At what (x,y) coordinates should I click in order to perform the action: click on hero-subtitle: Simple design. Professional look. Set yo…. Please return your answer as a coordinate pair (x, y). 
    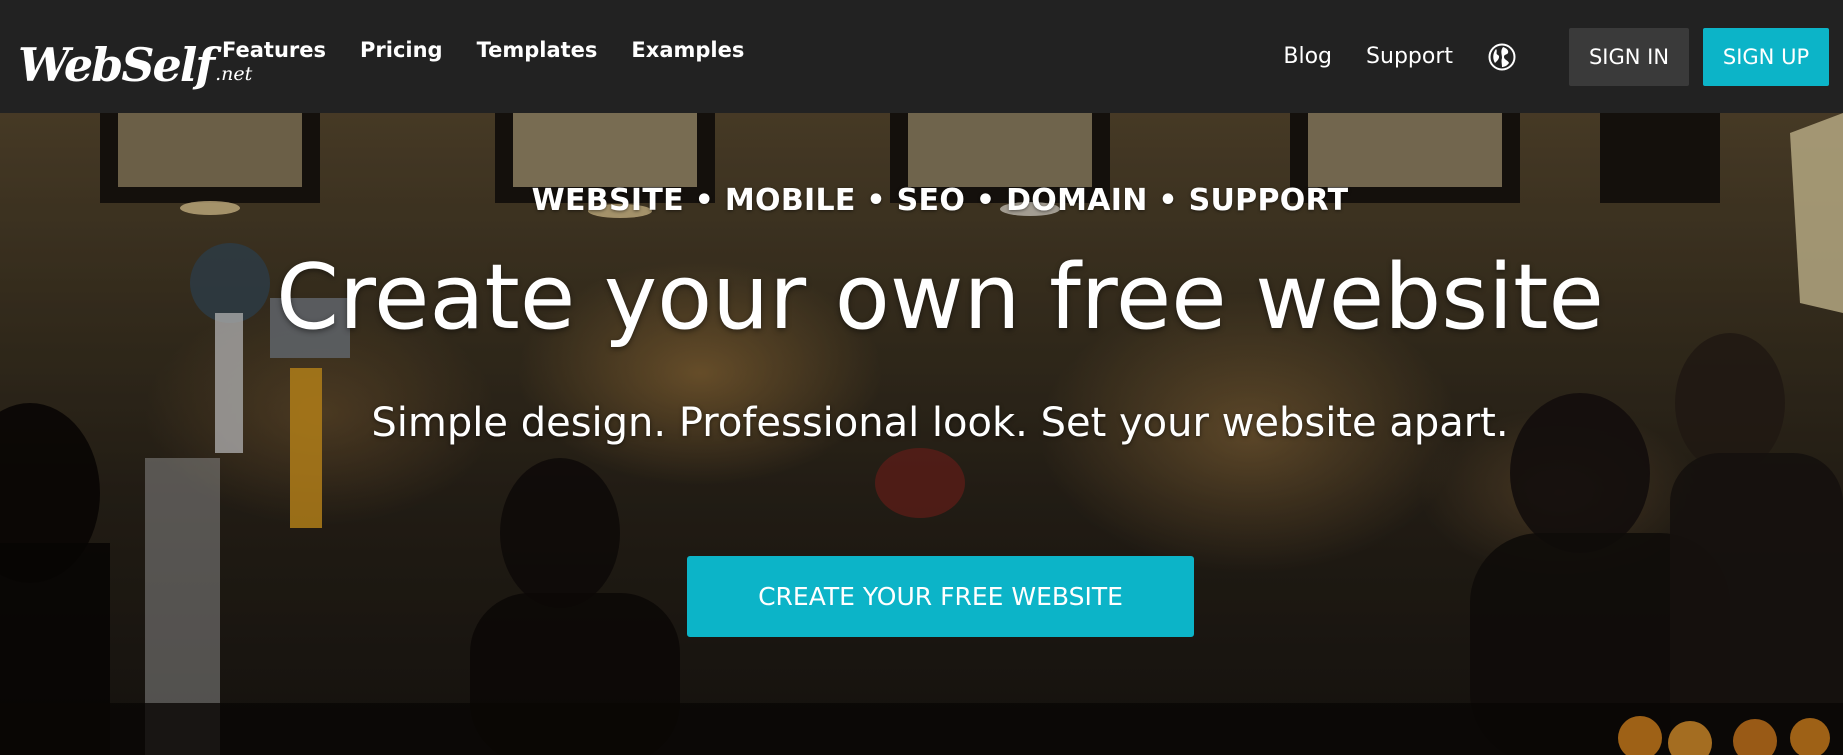
    Looking at the image, I should click on (940, 423).